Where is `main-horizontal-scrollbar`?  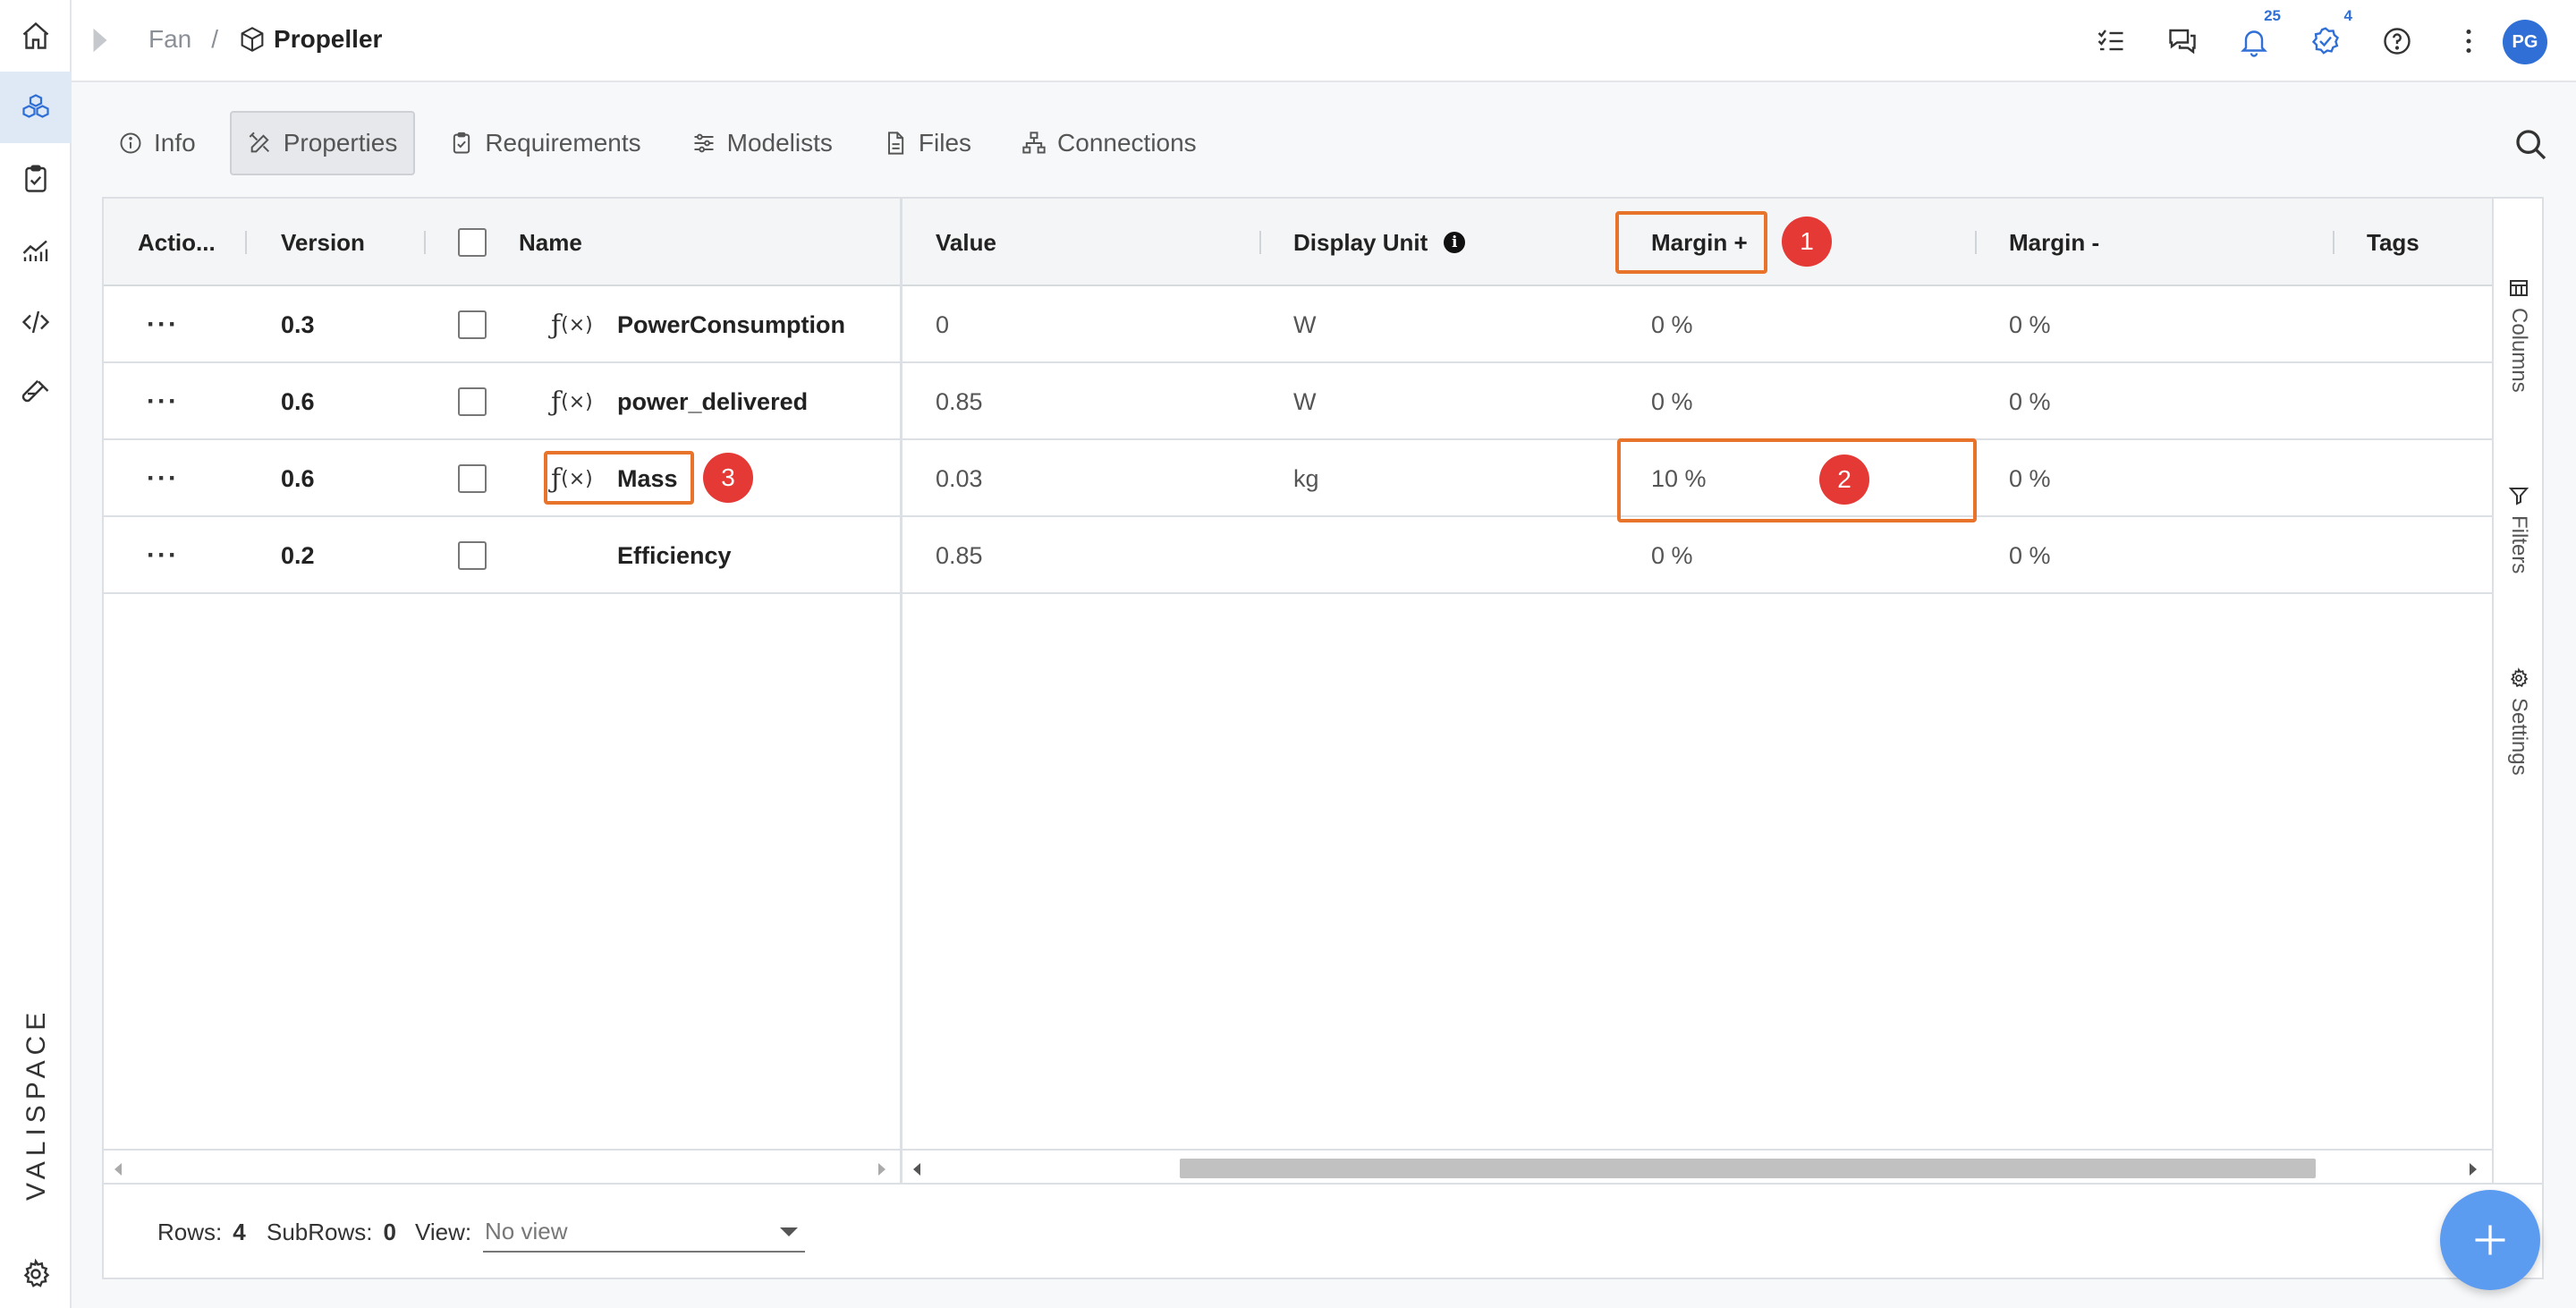 main-horizontal-scrollbar is located at coordinates (1697, 1166).